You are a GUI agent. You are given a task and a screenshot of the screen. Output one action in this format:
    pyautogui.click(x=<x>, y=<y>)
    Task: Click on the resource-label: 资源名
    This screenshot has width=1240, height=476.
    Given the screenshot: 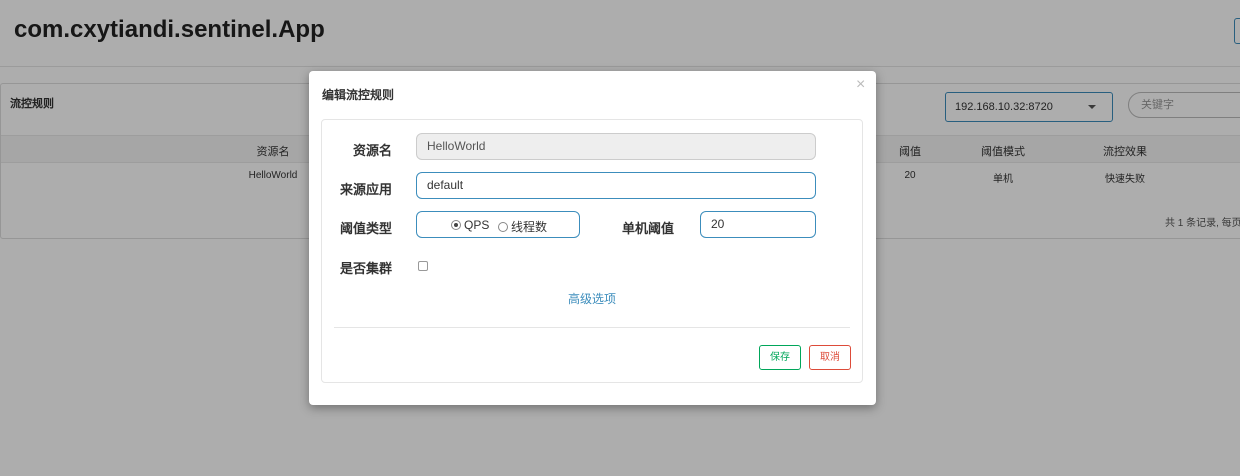 What is the action you would take?
    pyautogui.click(x=373, y=150)
    